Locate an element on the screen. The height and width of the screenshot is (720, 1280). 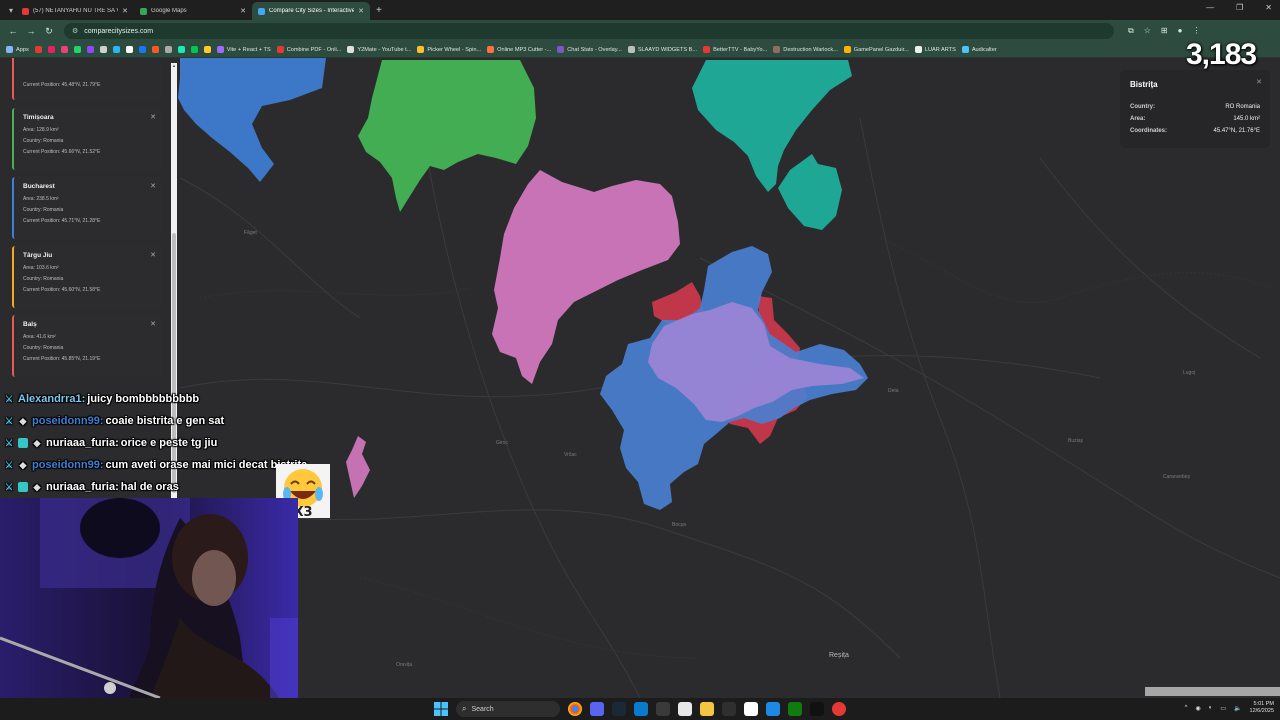
bookmark-apps: Apps is located at coordinates (17, 49).